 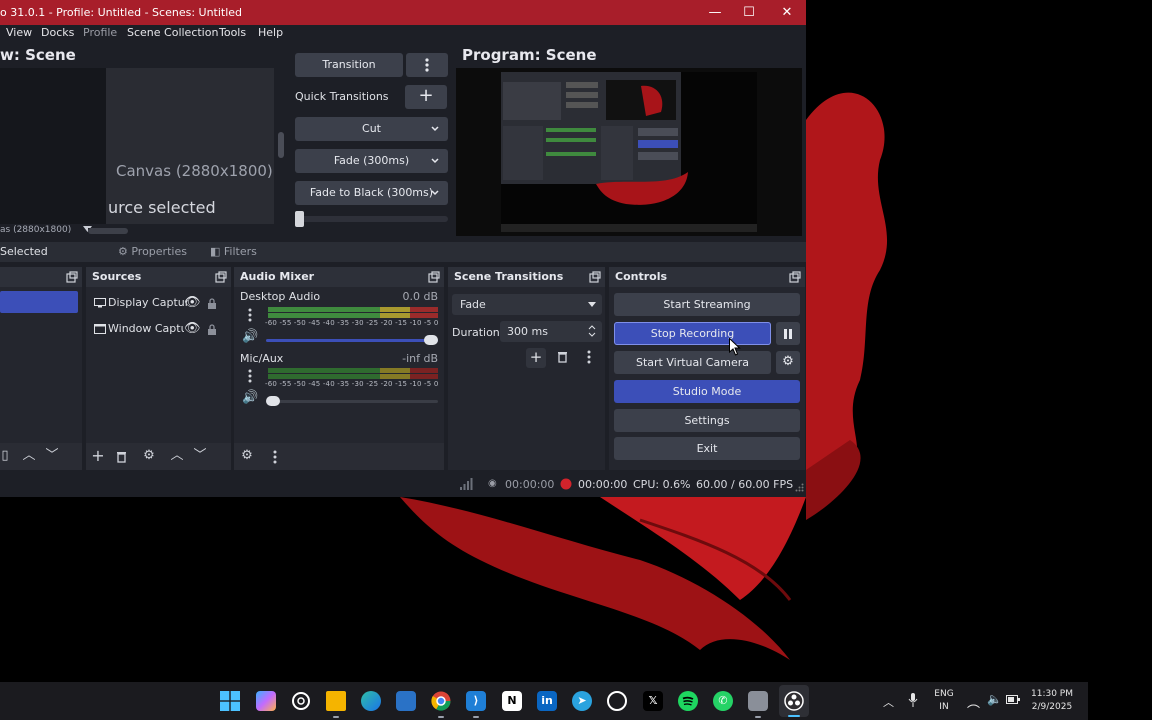 I want to click on menu-scene-collection: Scene Collection, so click(x=172, y=32).